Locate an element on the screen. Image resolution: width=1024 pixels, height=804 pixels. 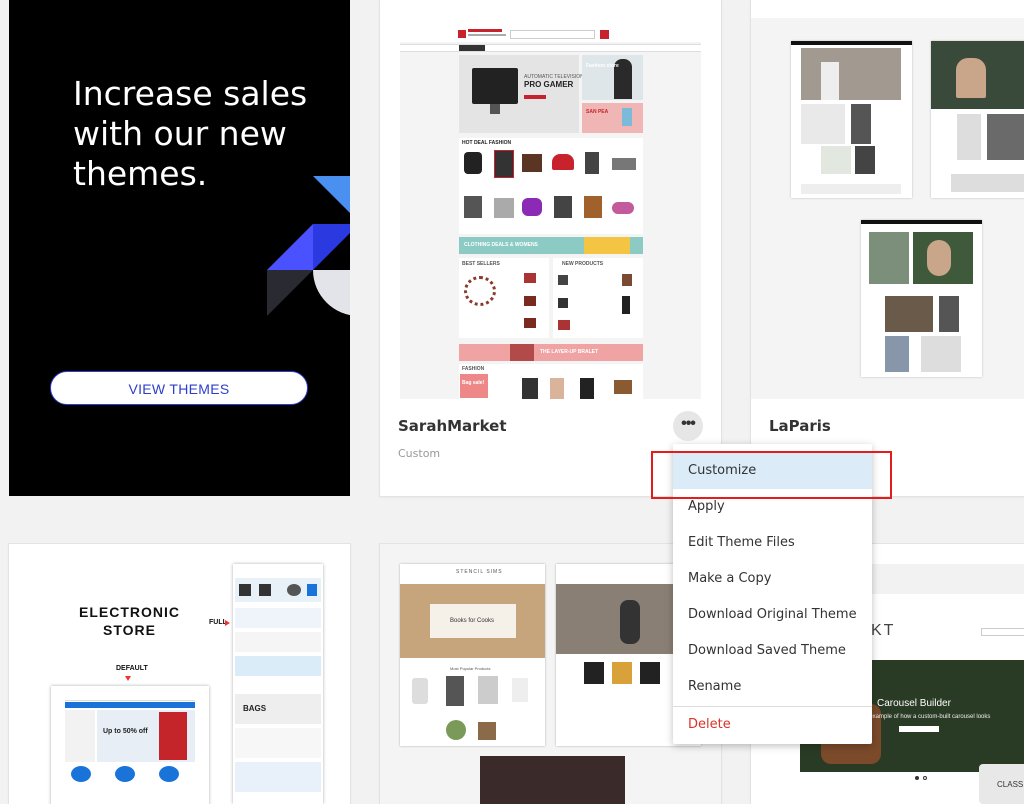
carousel-title: Carousel Builder is located at coordinates (914, 703).